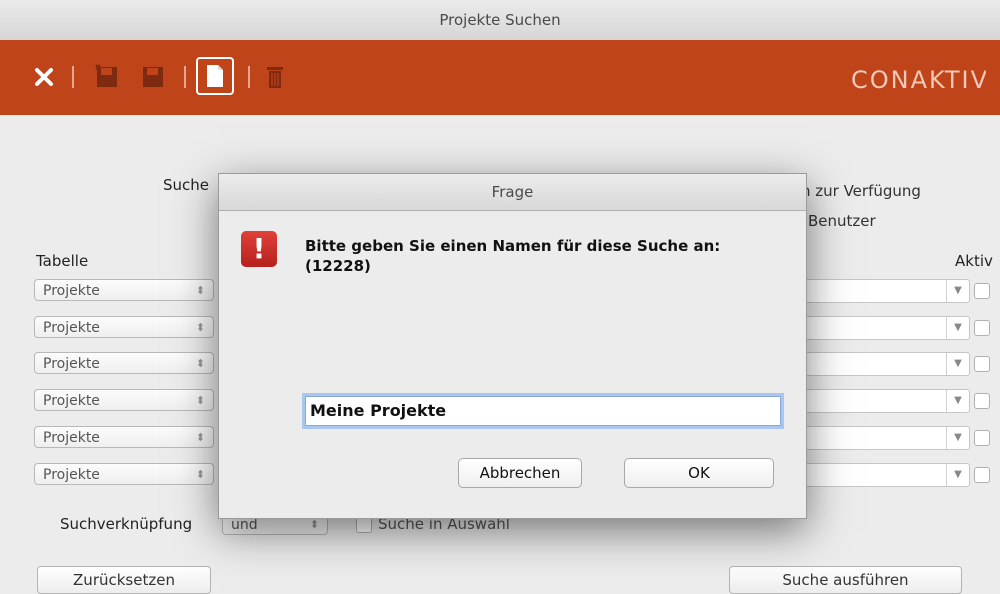  Describe the element at coordinates (699, 473) in the screenshot. I see `ok-button: OK` at that location.